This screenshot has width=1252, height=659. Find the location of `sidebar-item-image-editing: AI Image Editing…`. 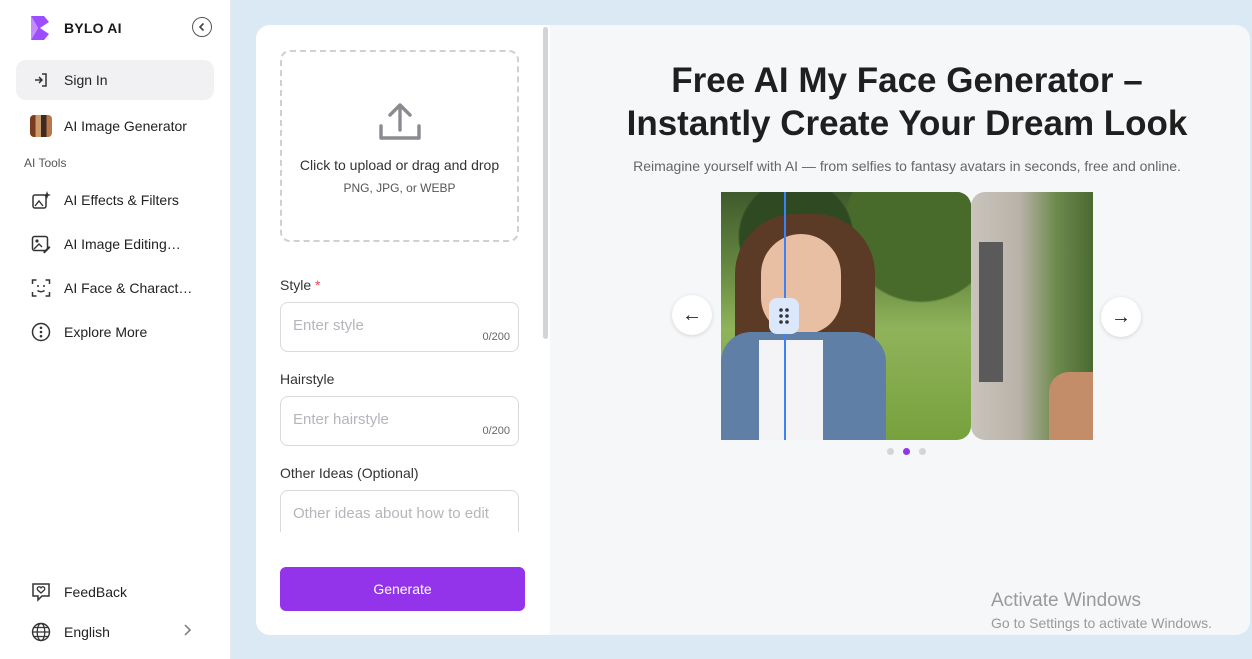

sidebar-item-image-editing: AI Image Editing… is located at coordinates (115, 244).